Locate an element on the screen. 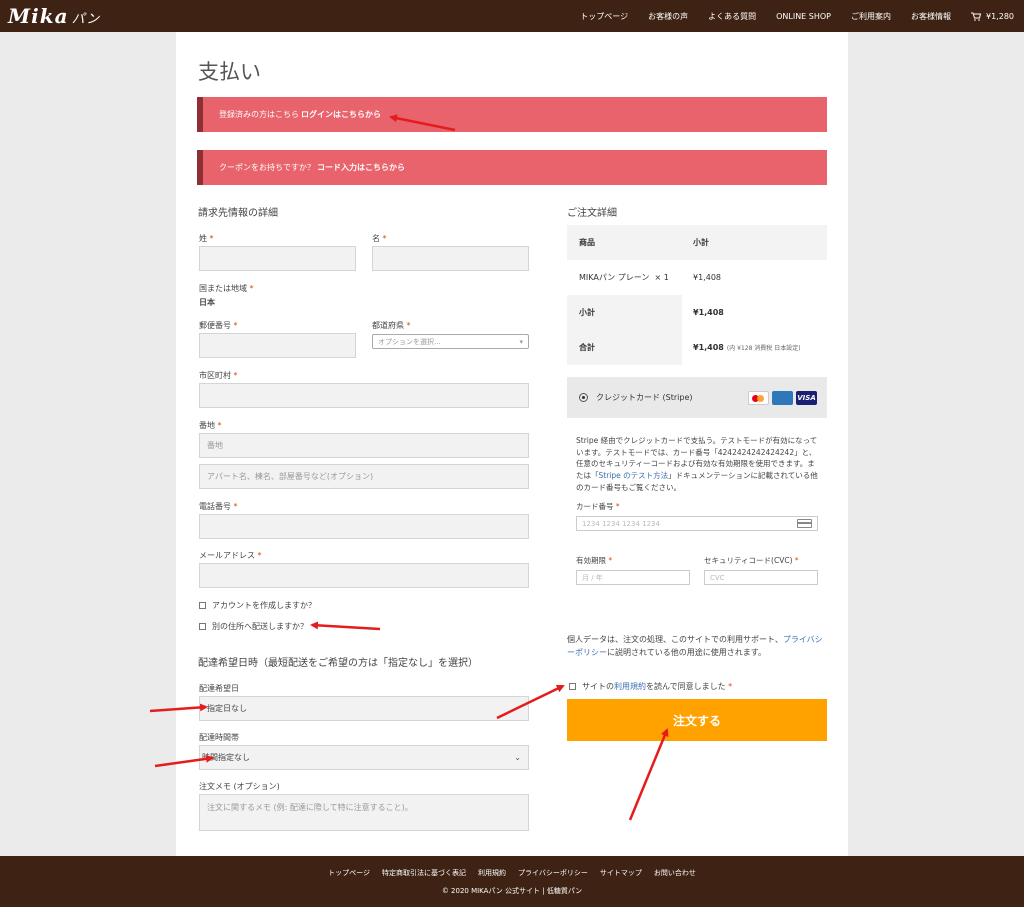 Image resolution: width=1024 pixels, height=907 pixels. stripe-test-link: Stripe のテスト方法 is located at coordinates (634, 475).